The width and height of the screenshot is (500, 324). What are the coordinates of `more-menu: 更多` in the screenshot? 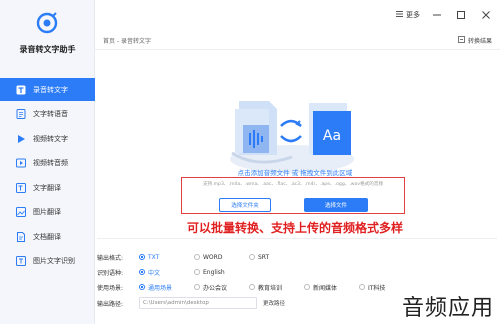 It's located at (408, 15).